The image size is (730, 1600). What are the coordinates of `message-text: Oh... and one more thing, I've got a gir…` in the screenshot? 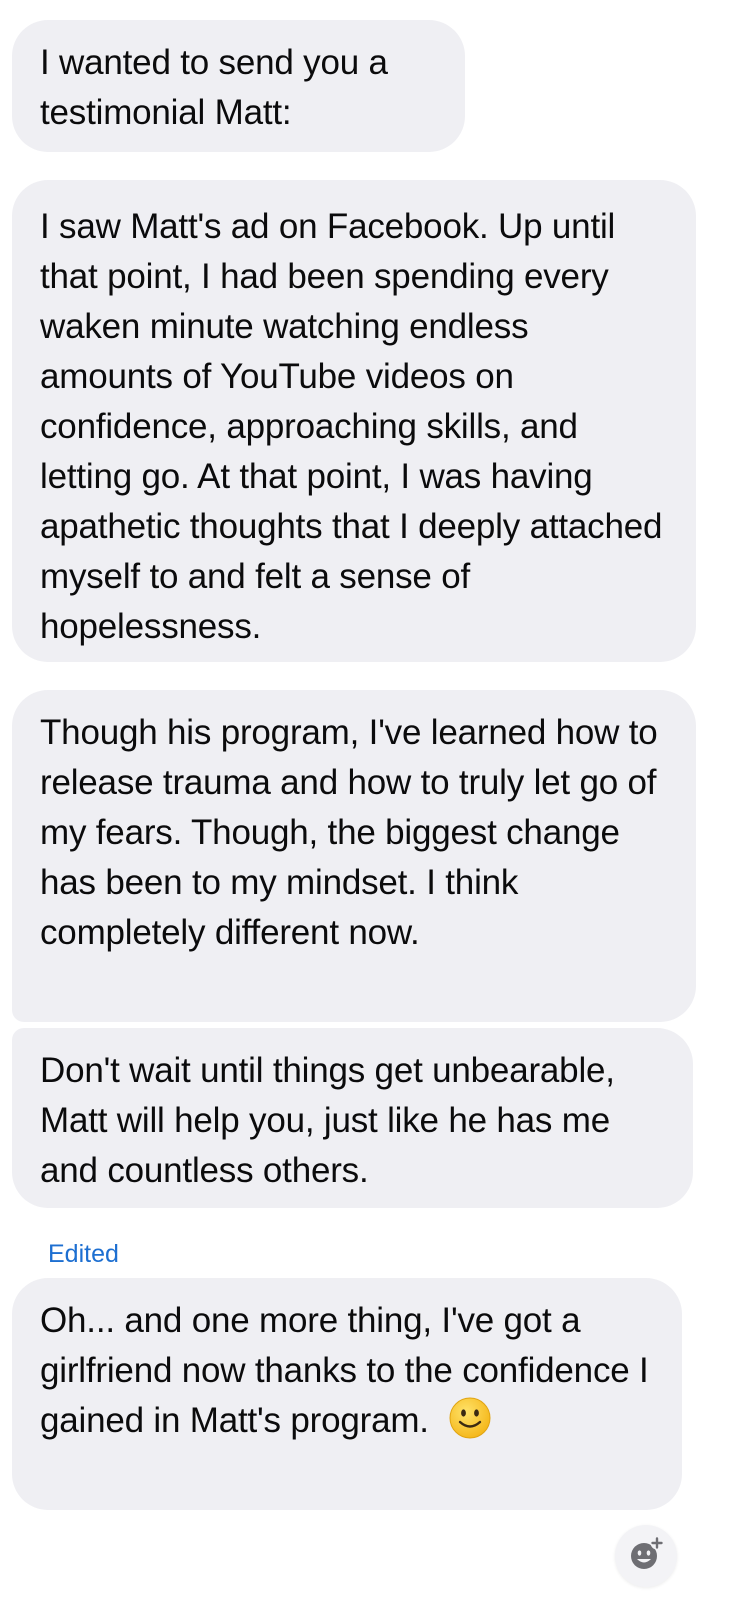 It's located at (344, 1370).